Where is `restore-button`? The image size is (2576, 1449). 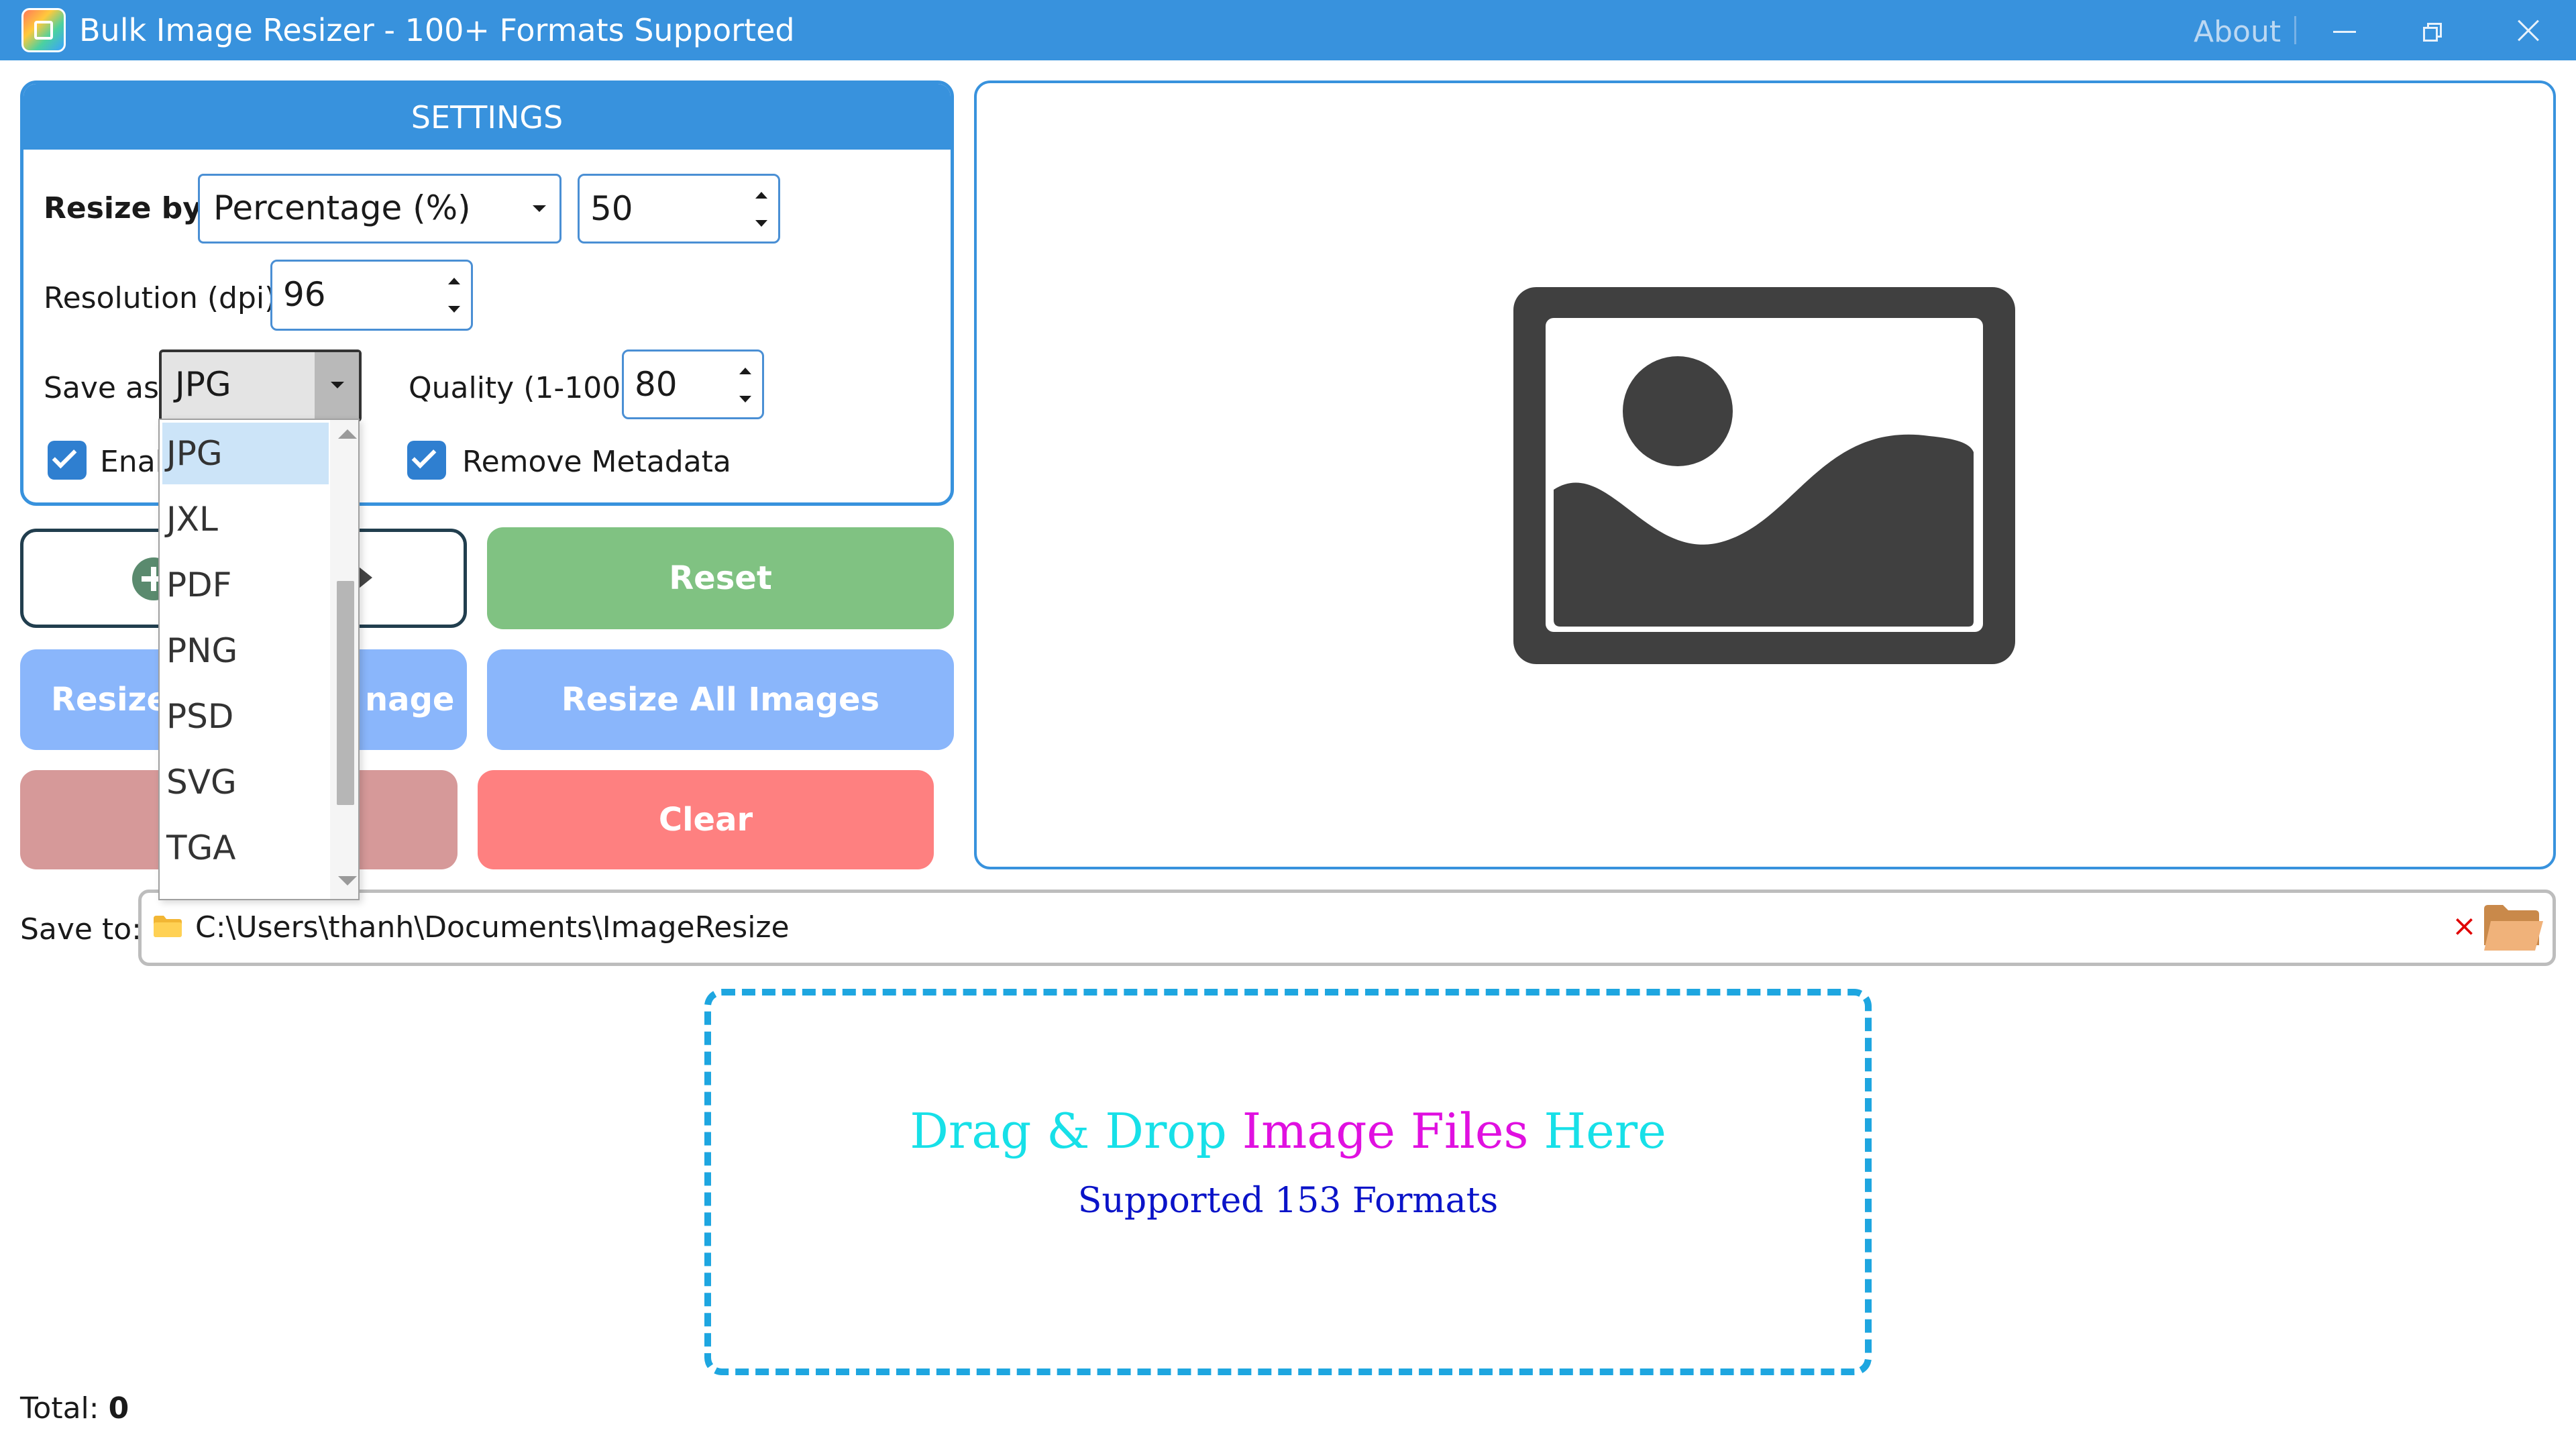 restore-button is located at coordinates (2434, 30).